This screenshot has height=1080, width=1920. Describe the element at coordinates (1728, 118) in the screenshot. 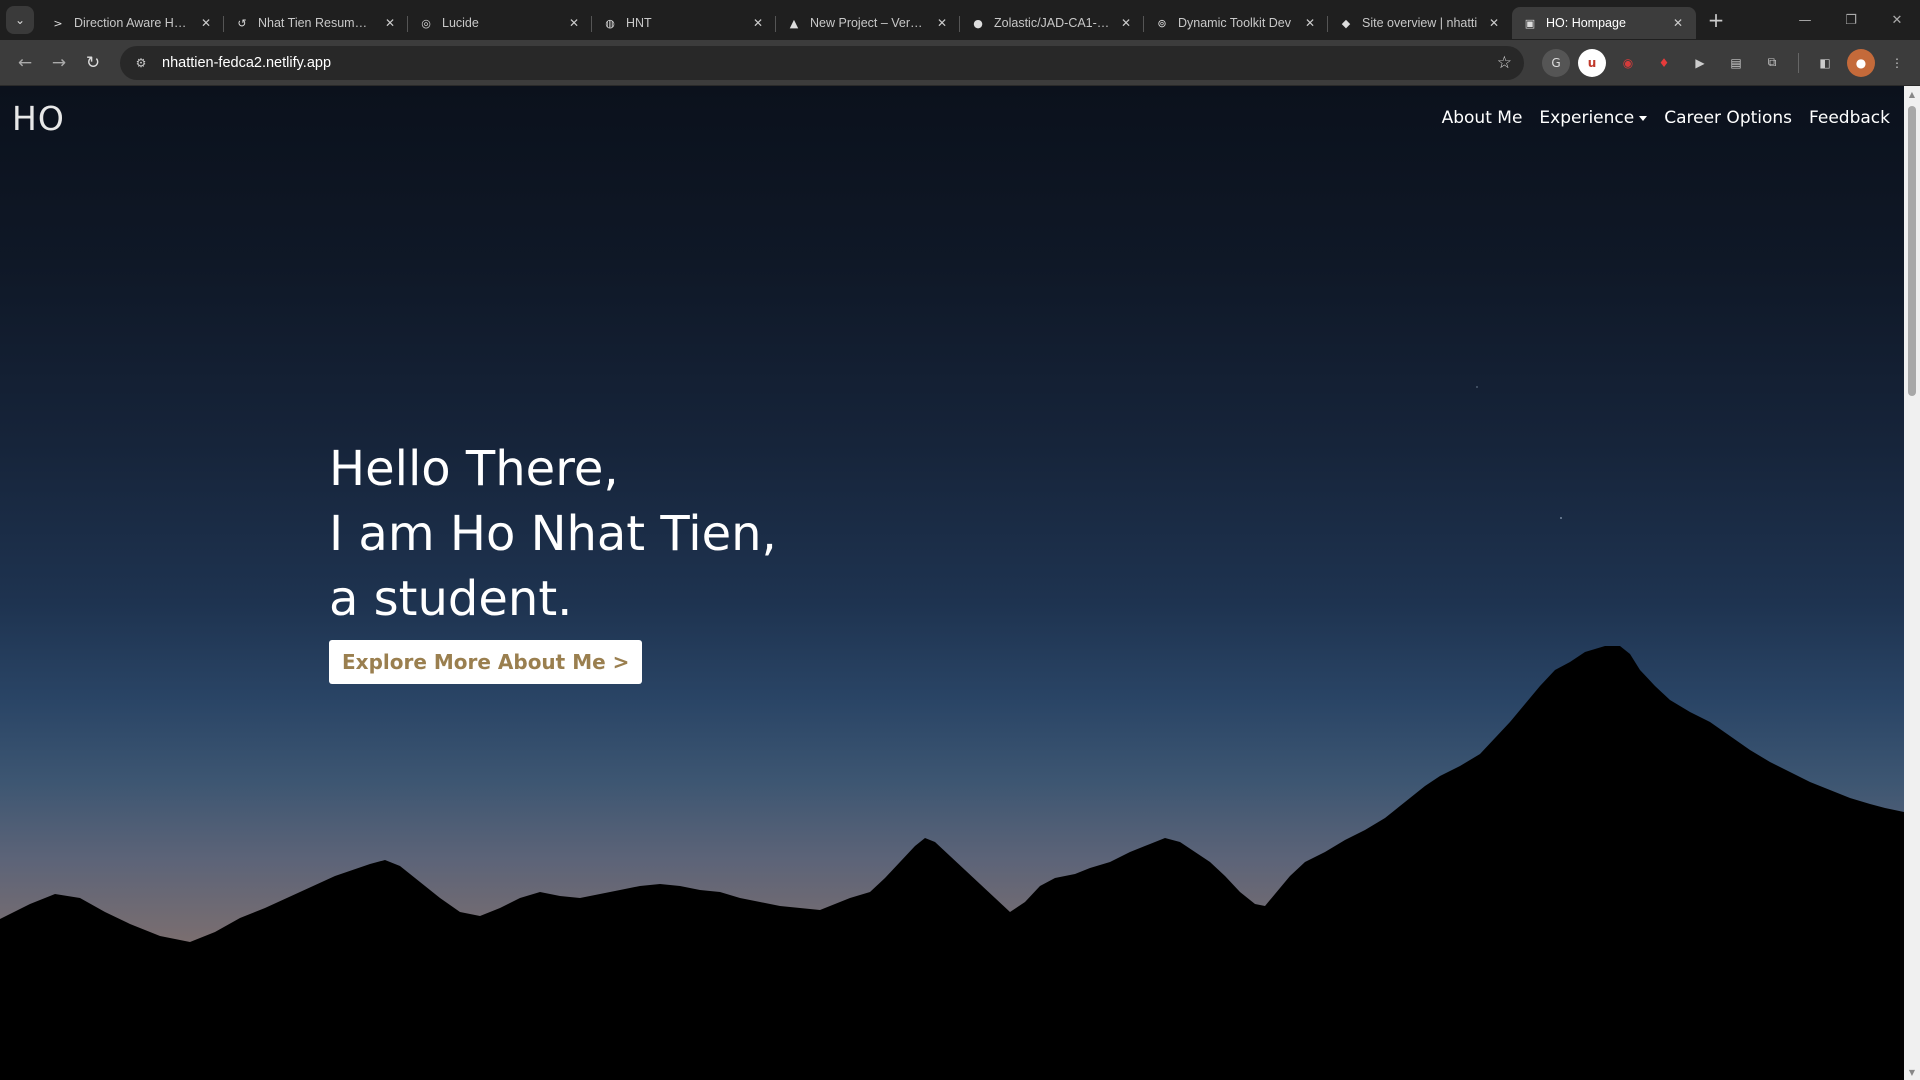

I see `nav-career-link: Career Options` at that location.